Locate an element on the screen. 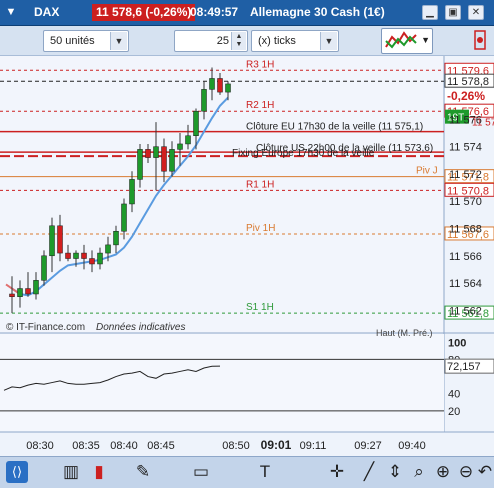  price-tick-label: 11 568 is located at coordinates (465, 230).